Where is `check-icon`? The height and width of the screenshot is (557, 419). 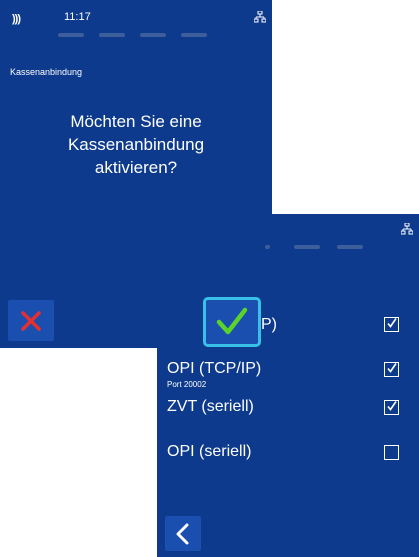 check-icon is located at coordinates (232, 321).